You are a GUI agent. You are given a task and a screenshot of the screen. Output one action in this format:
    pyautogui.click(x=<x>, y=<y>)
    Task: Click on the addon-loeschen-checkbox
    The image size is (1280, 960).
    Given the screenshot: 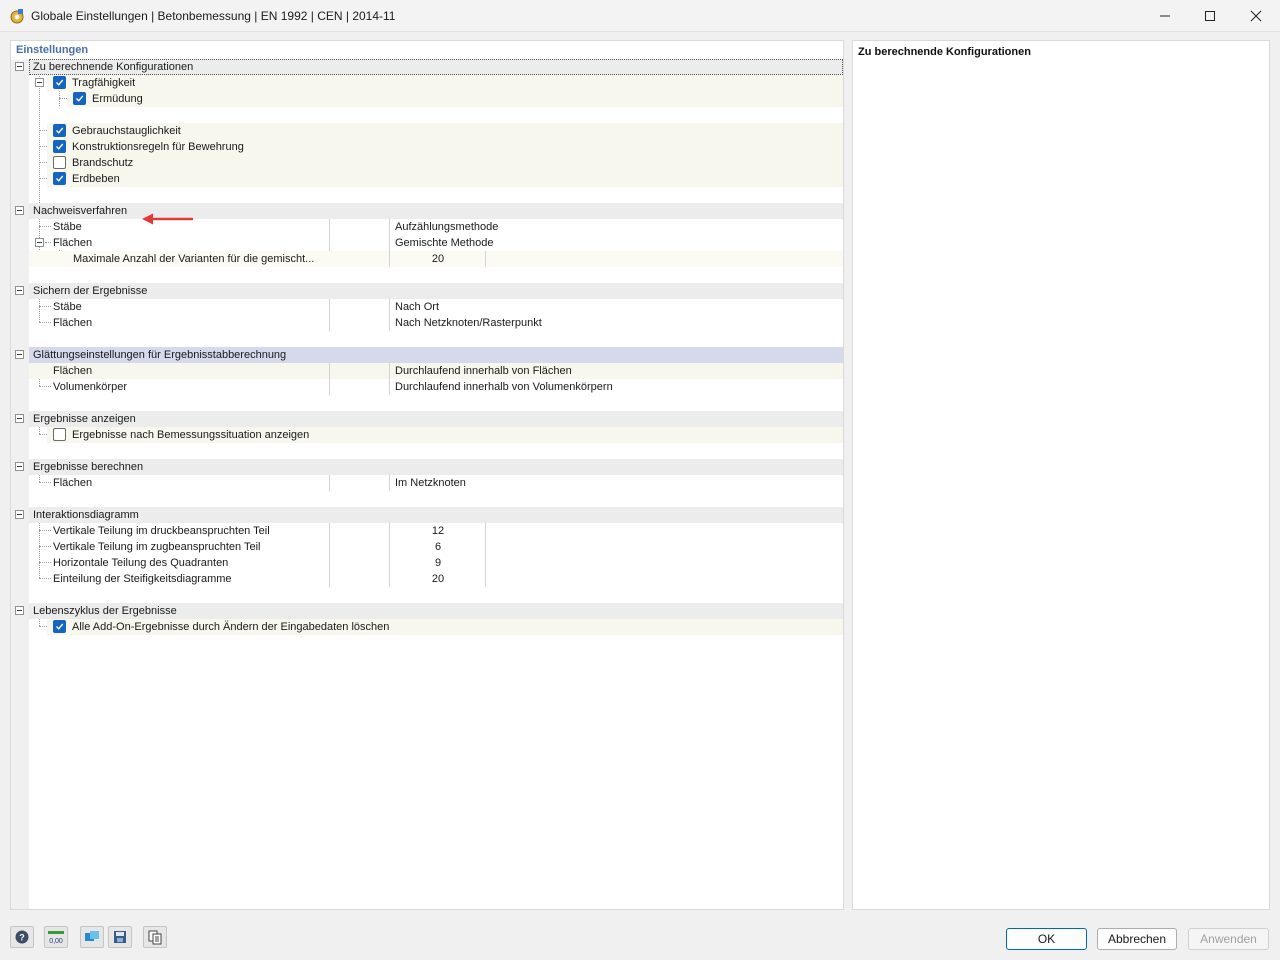 What is the action you would take?
    pyautogui.click(x=59, y=626)
    